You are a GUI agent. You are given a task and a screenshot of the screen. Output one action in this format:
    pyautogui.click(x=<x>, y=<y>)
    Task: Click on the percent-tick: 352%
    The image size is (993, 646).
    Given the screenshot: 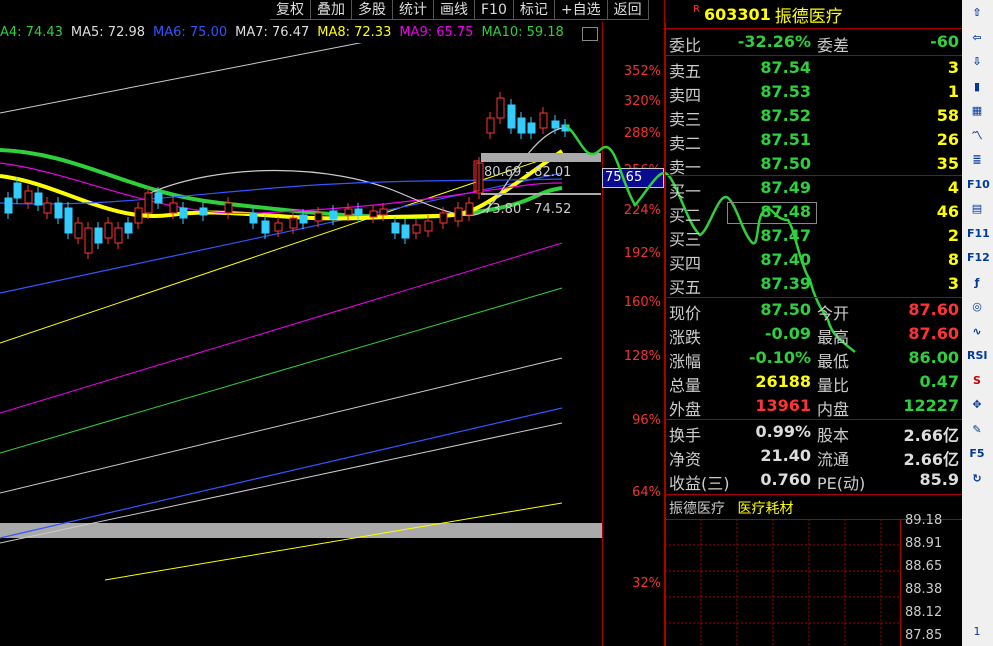 What is the action you would take?
    pyautogui.click(x=642, y=71)
    